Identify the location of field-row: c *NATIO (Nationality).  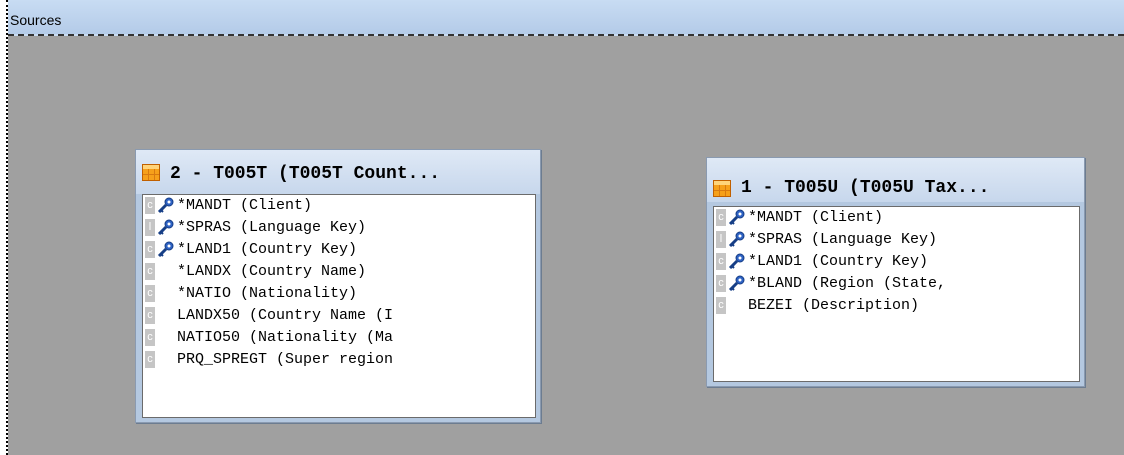
(339, 294).